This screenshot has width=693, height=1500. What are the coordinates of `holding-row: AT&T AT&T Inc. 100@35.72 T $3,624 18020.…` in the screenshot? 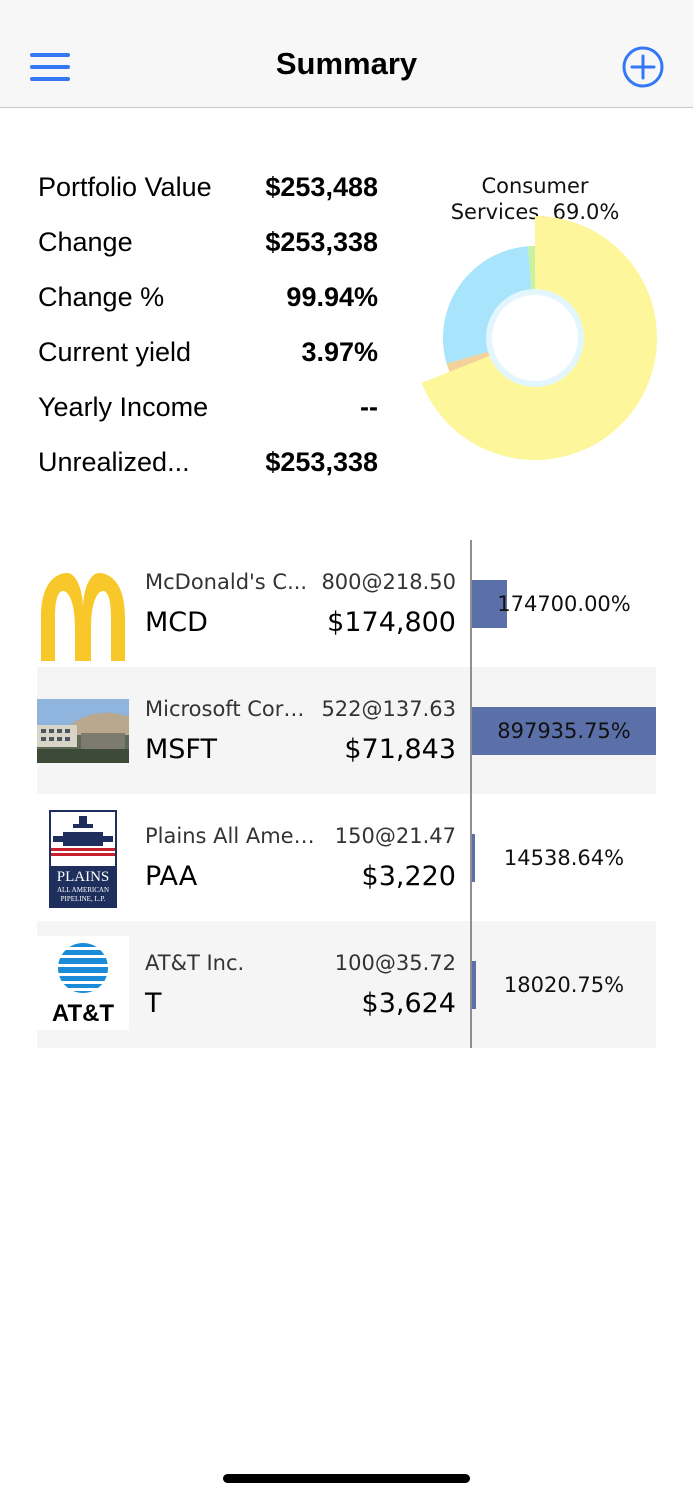 It's located at (346, 984).